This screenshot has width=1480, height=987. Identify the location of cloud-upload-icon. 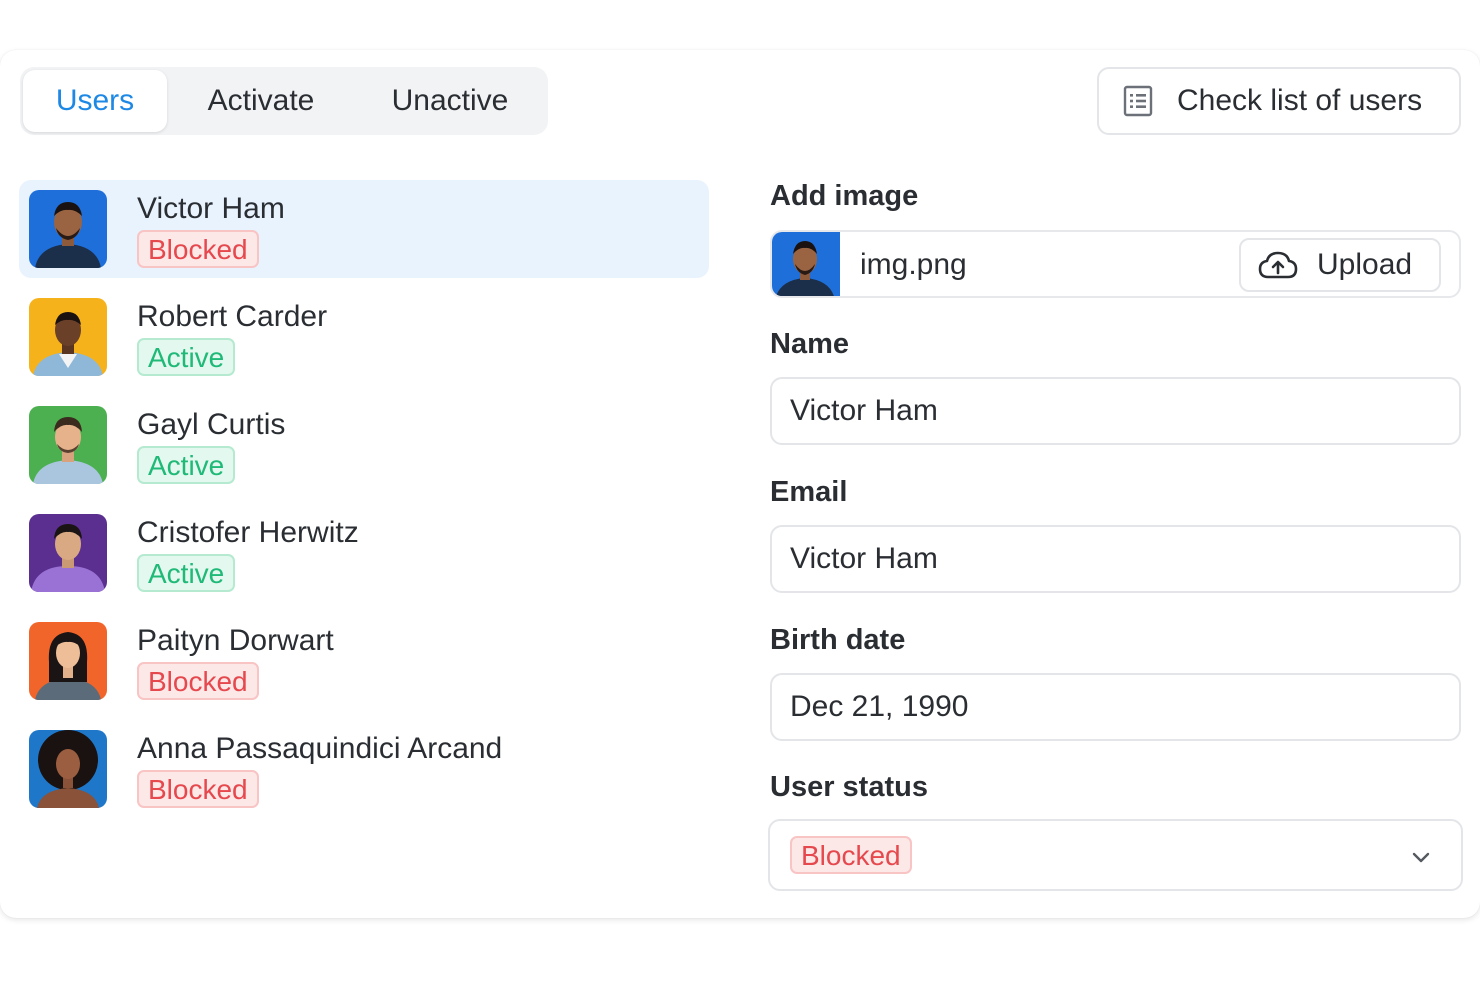
(1278, 265).